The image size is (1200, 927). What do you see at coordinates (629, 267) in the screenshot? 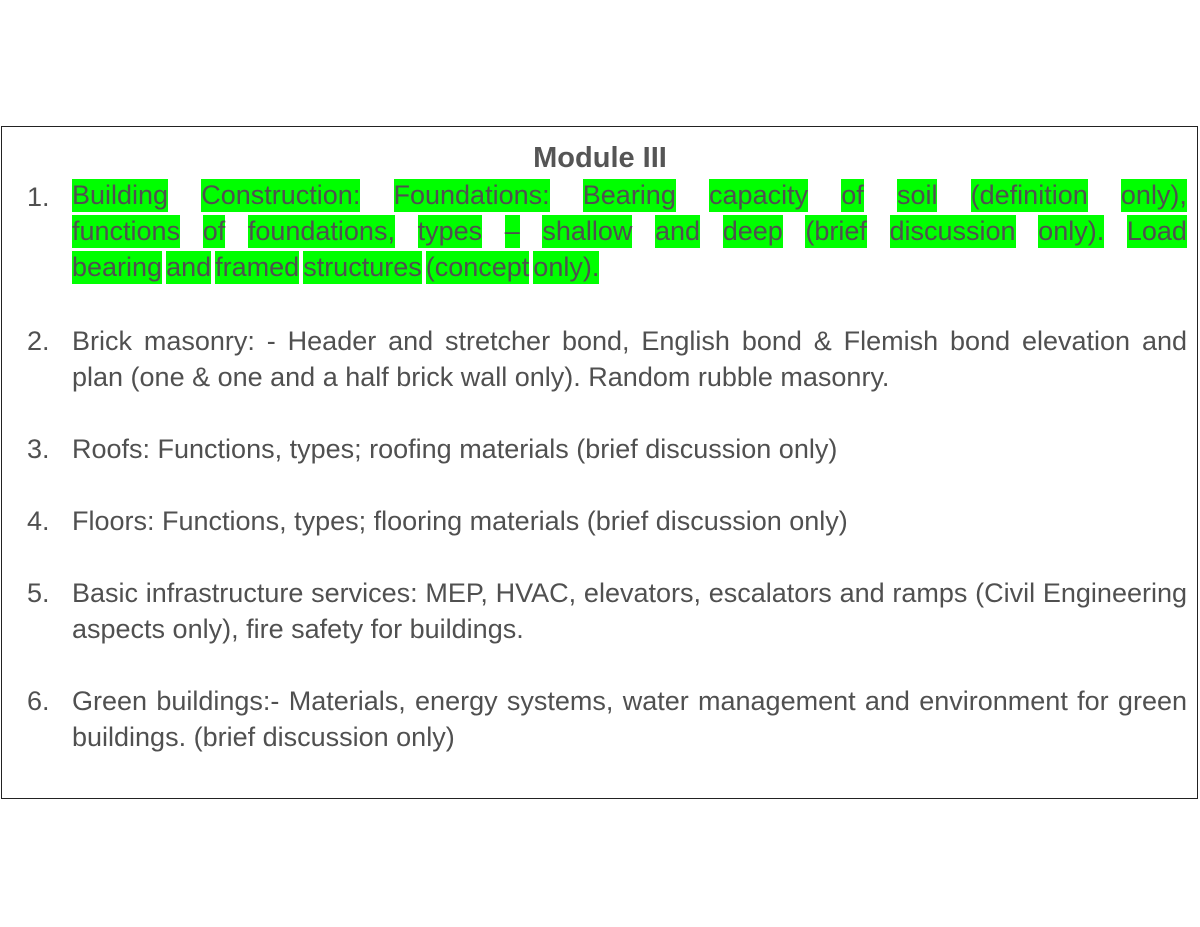
I see `highlighted-line: bearing and framed structures (concept only).` at bounding box center [629, 267].